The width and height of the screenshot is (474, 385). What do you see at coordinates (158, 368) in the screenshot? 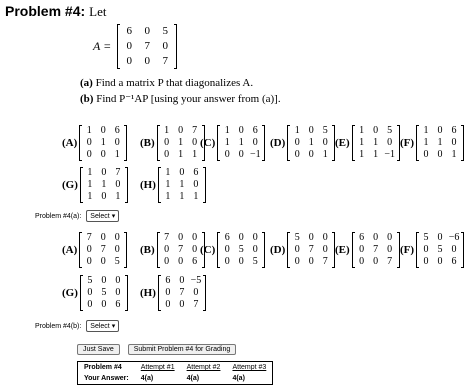
I see `attempt-1-link: Attempt #1` at bounding box center [158, 368].